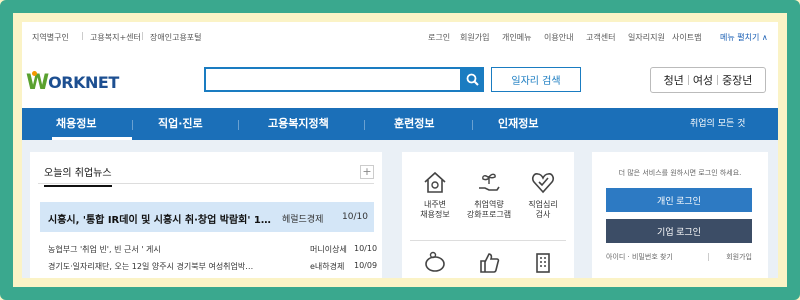  Describe the element at coordinates (414, 124) in the screenshot. I see `nav-training: 훈련정보` at that location.